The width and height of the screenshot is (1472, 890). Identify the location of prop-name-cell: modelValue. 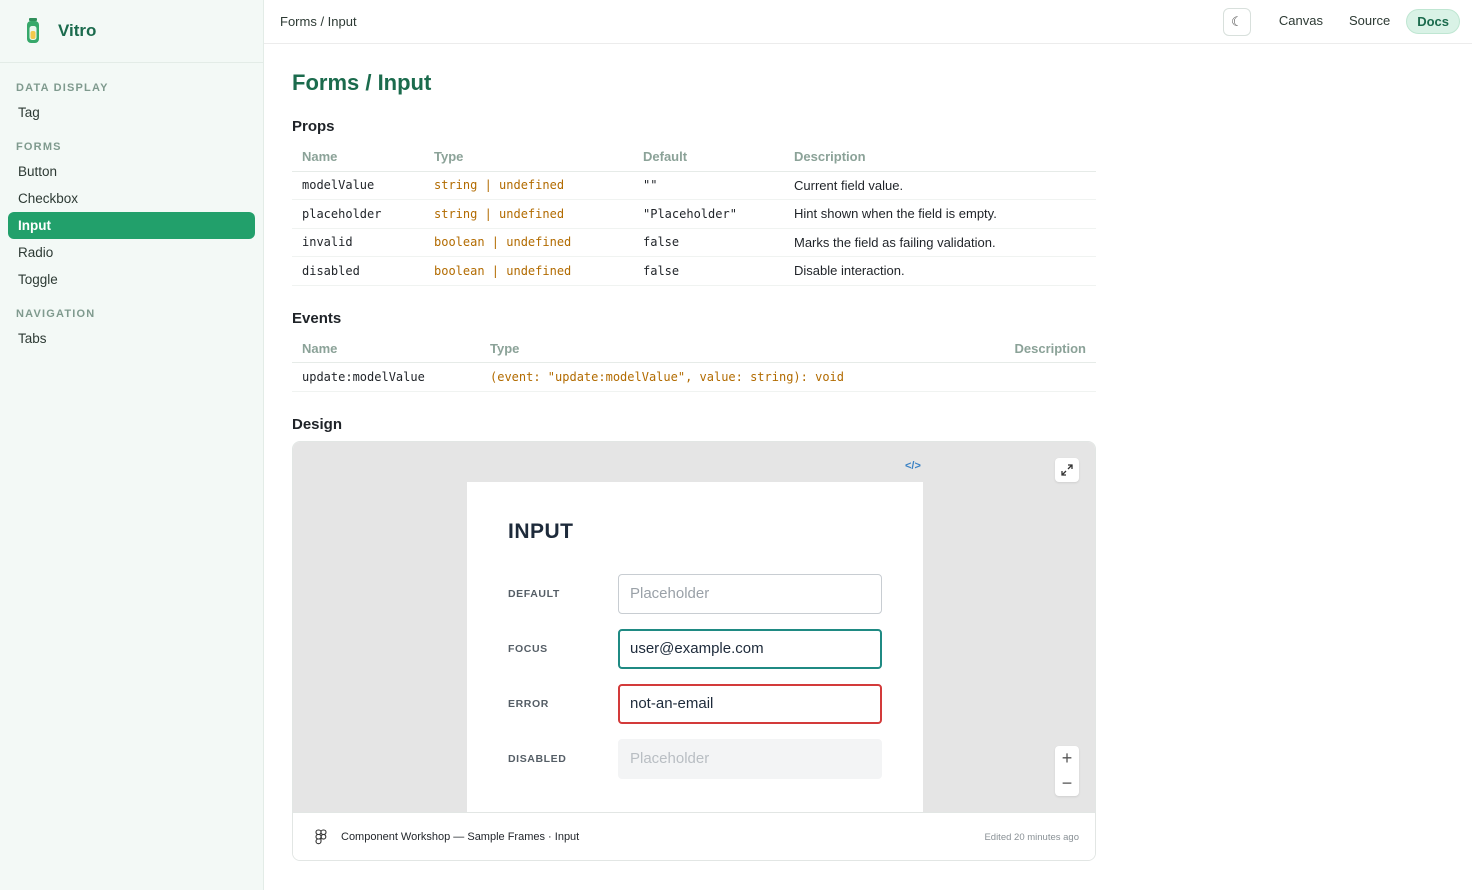
(358, 185).